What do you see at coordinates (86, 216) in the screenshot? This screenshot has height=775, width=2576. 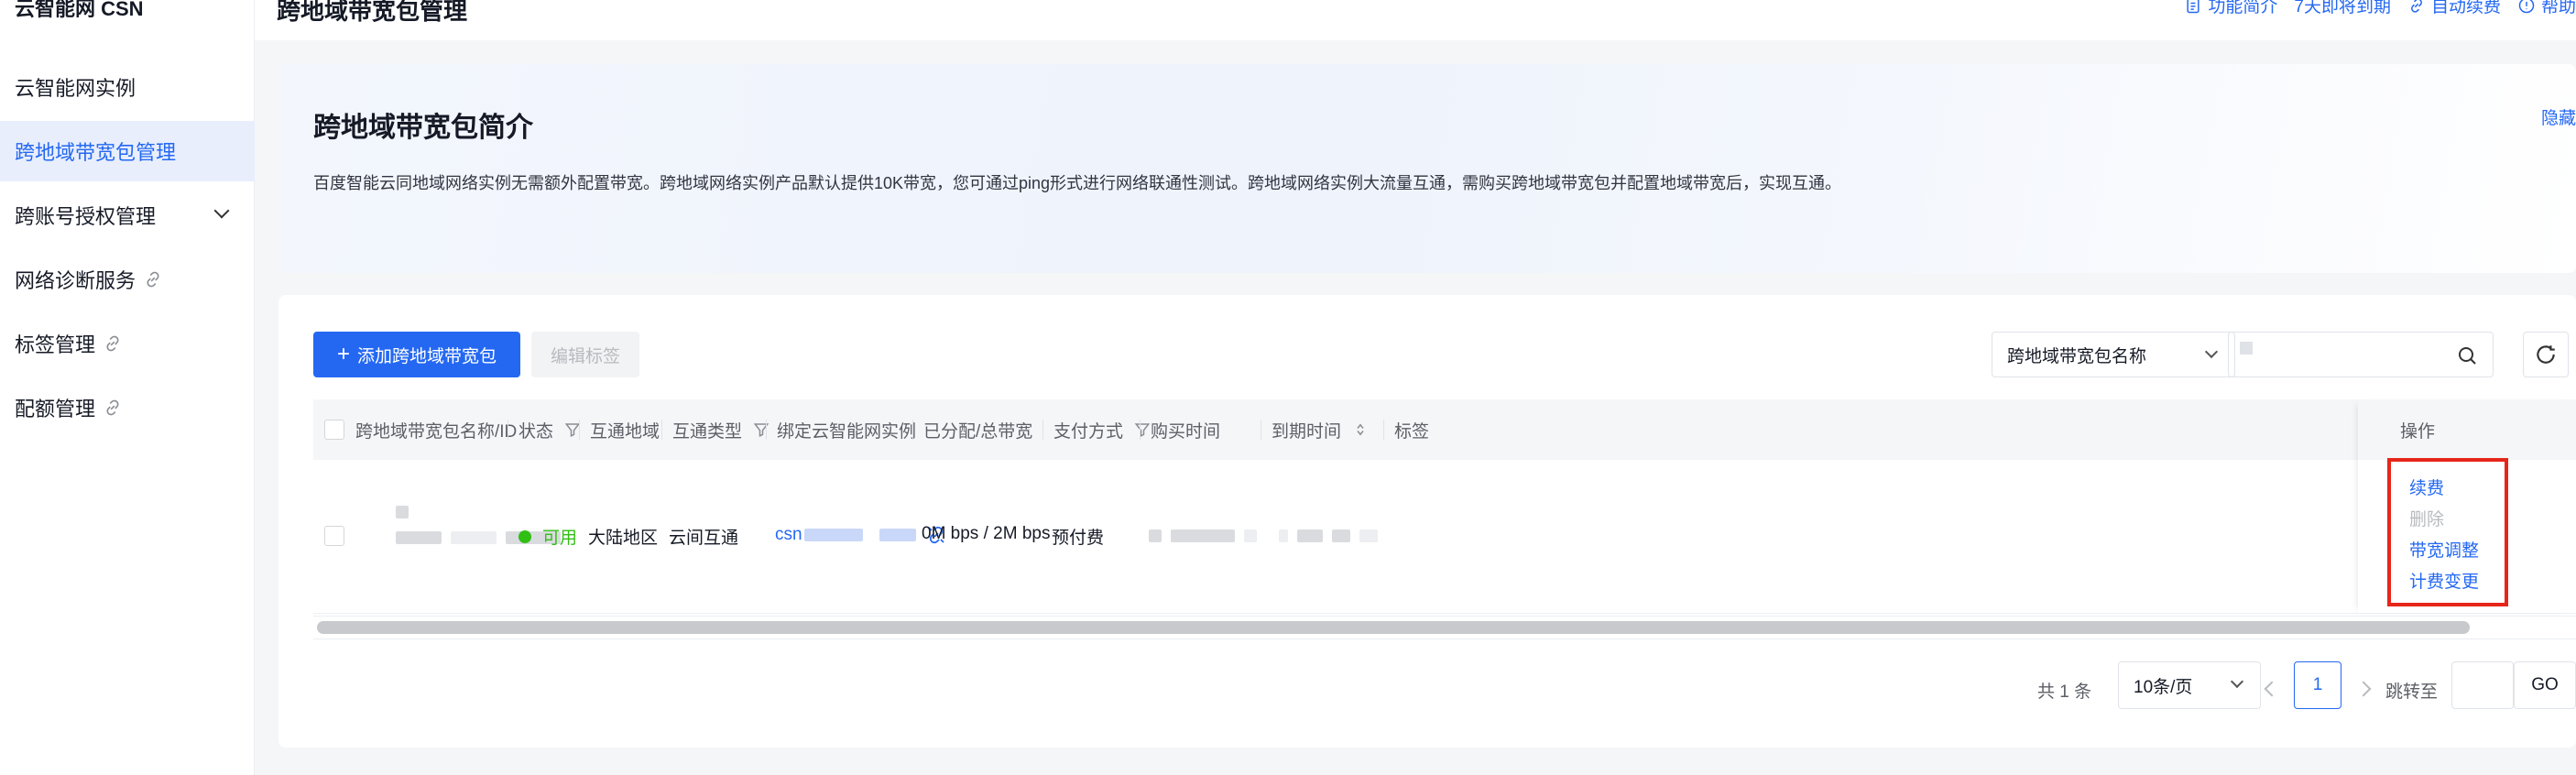 I see `sidebar-item-label: 跨账号授权管理` at bounding box center [86, 216].